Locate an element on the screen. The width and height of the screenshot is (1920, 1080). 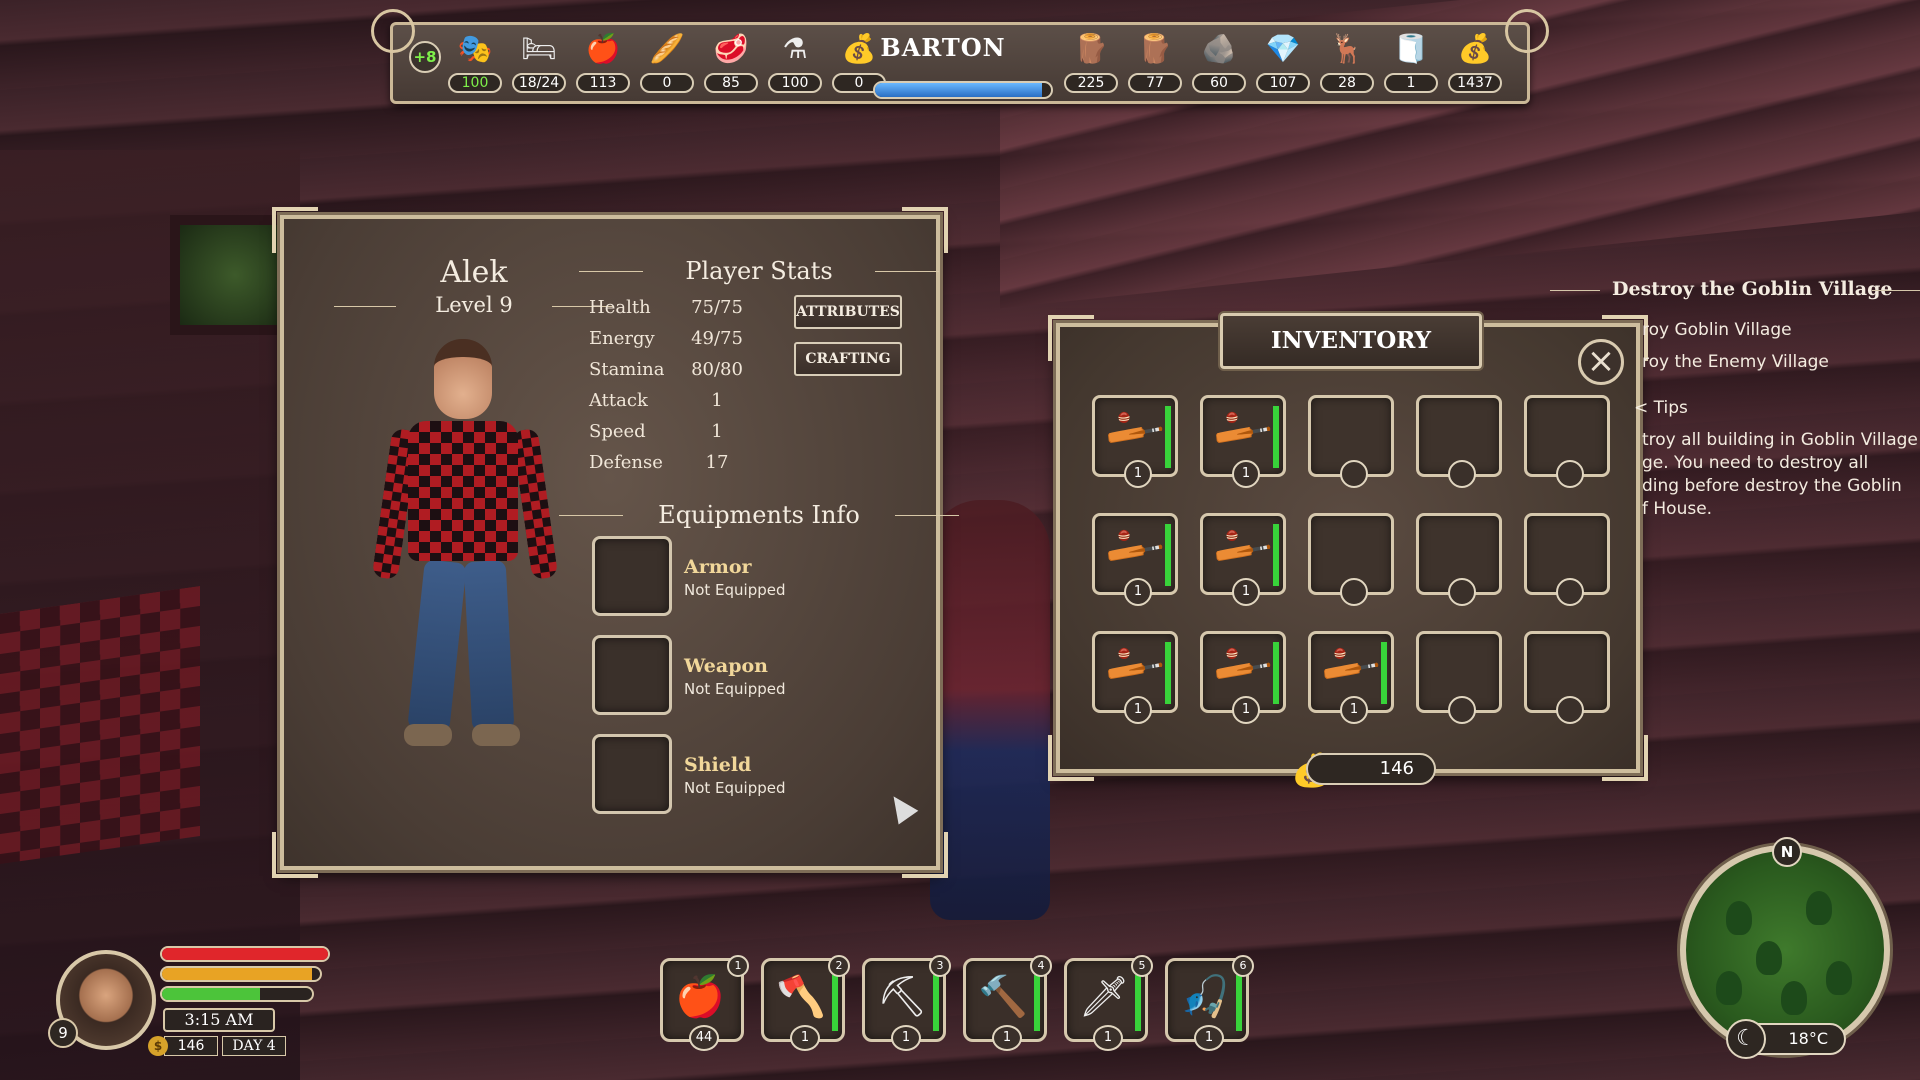
close-icon: × is located at coordinates (1601, 361).